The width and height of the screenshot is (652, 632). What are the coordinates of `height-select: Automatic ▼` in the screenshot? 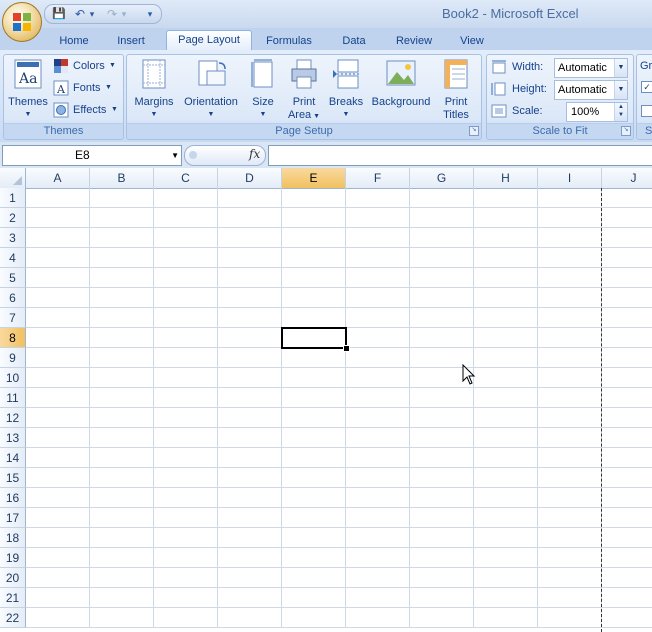 It's located at (591, 90).